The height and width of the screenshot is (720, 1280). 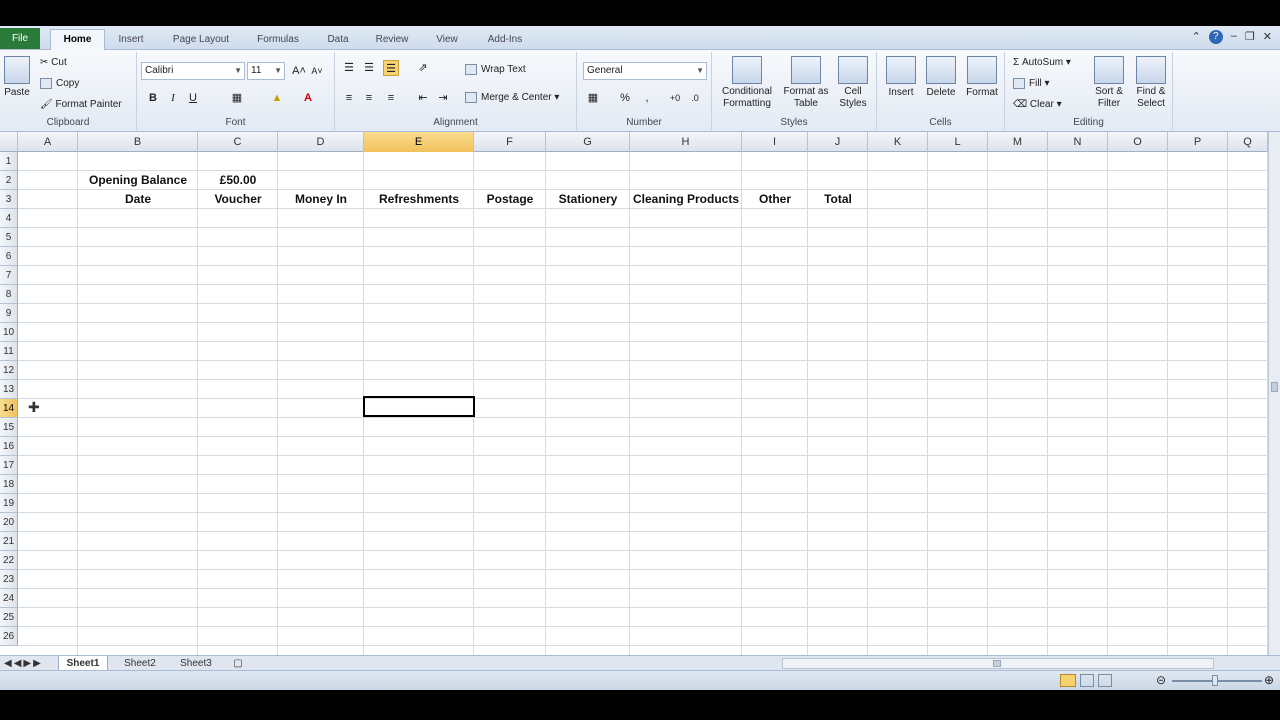 What do you see at coordinates (1078, 142) in the screenshot?
I see `column-header-n: N` at bounding box center [1078, 142].